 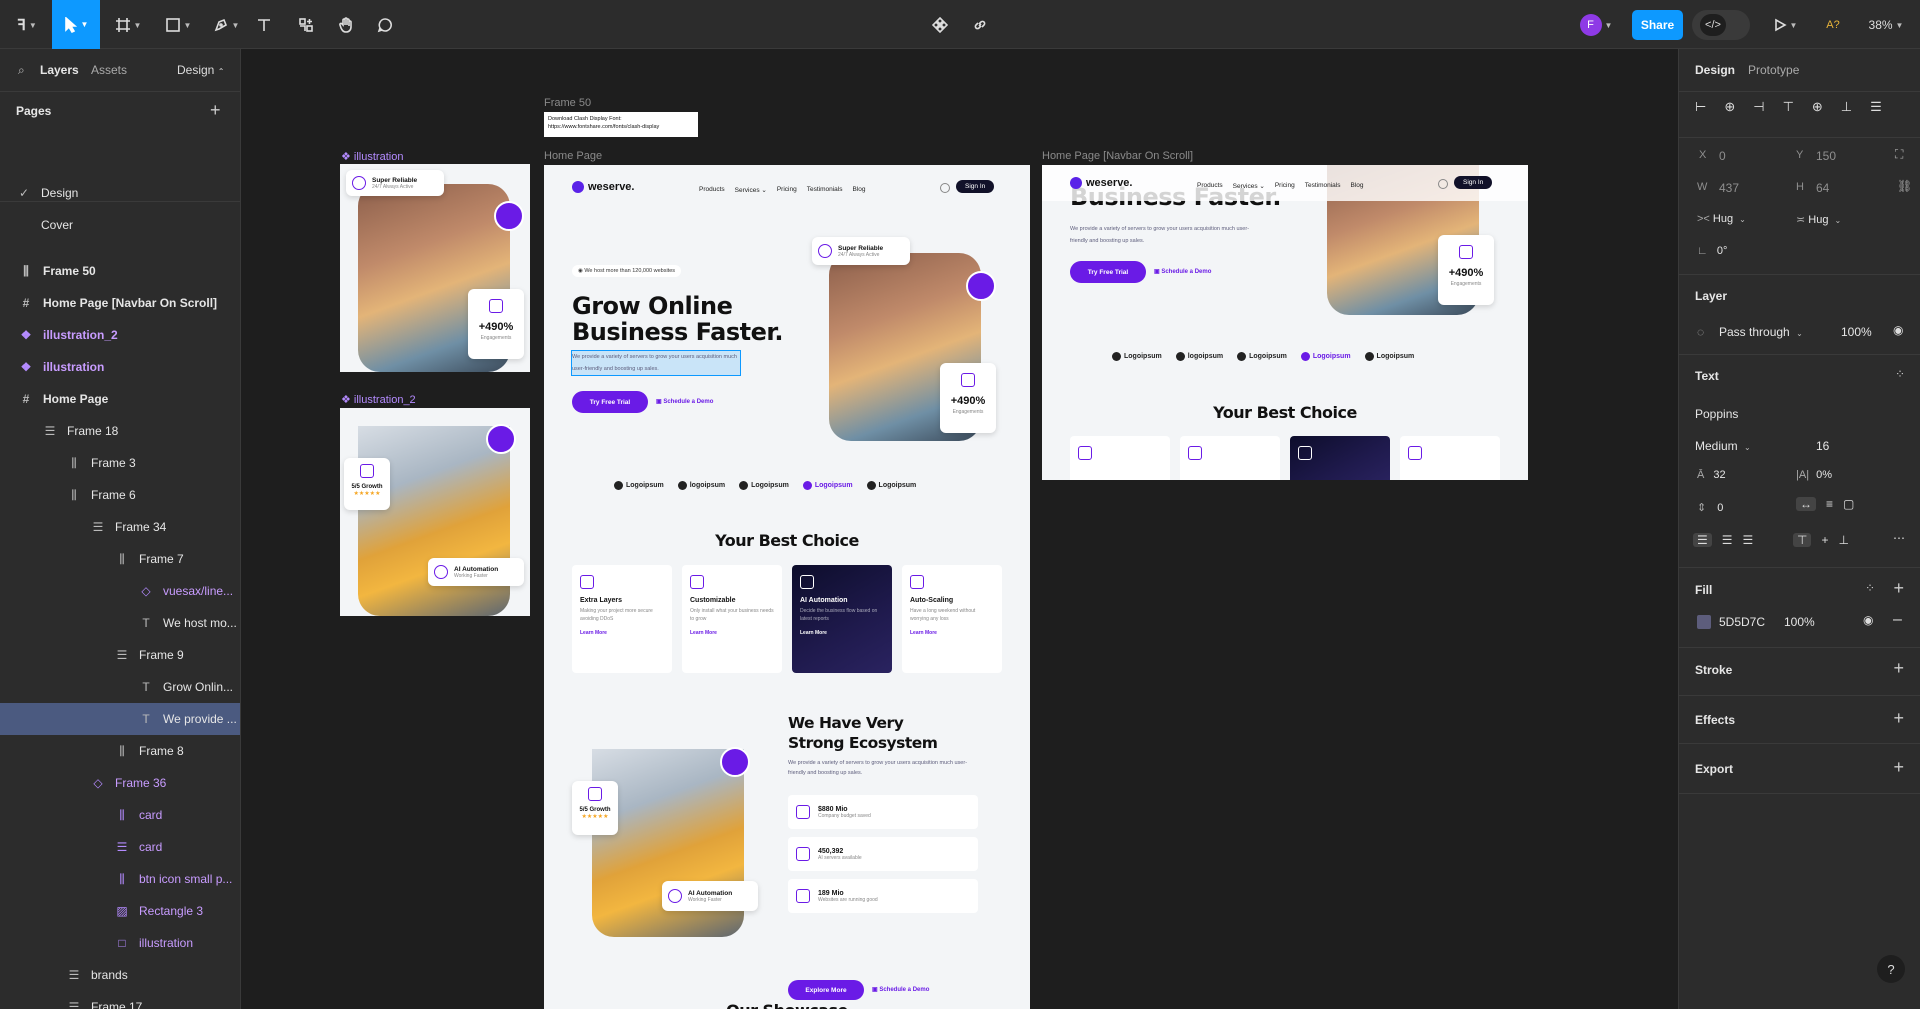 I want to click on tab-design: Design, so click(x=1715, y=70).